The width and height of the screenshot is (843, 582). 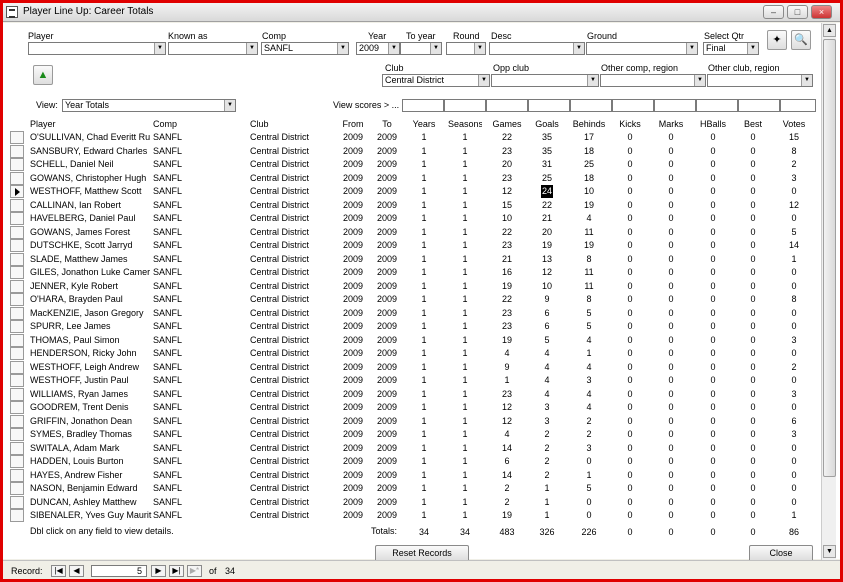 I want to click on cell-goals: 2, so click(x=547, y=448).